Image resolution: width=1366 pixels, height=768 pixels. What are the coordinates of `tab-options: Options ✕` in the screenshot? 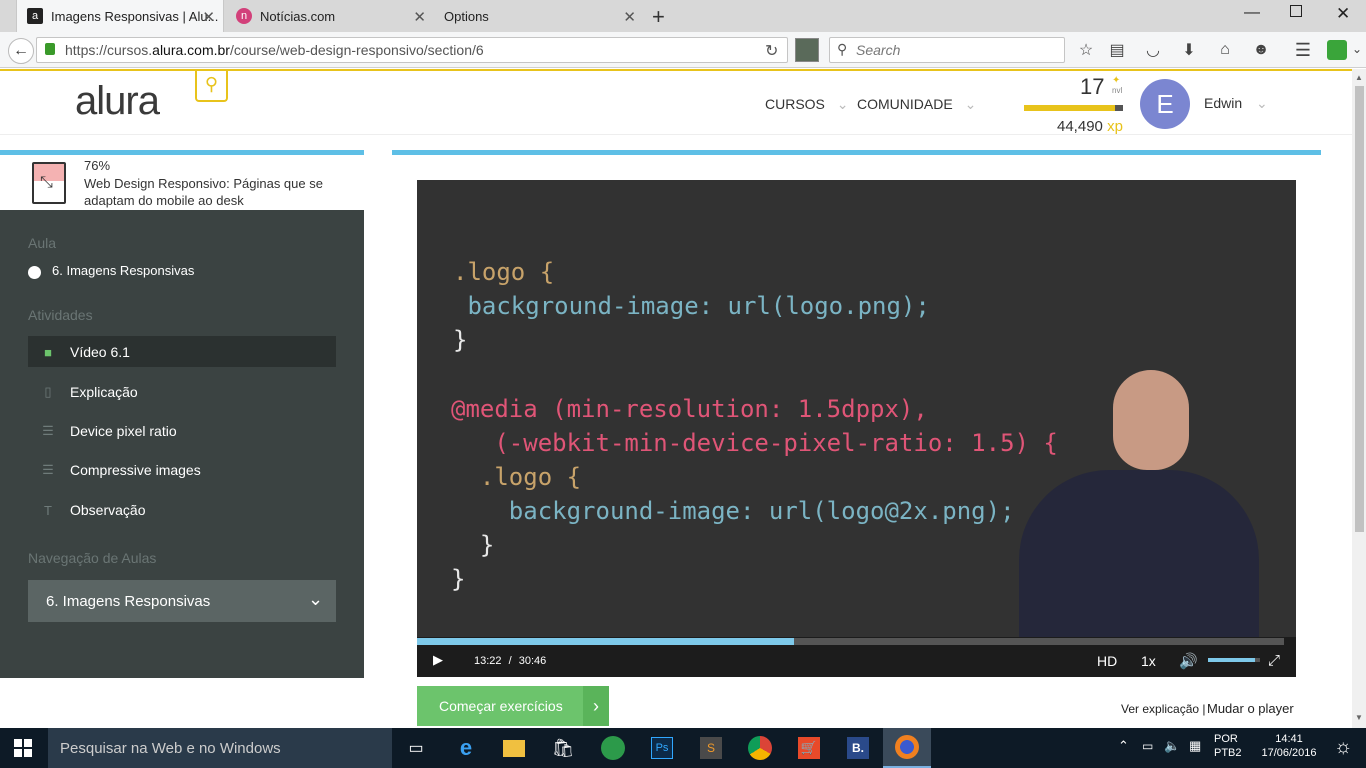 It's located at (540, 16).